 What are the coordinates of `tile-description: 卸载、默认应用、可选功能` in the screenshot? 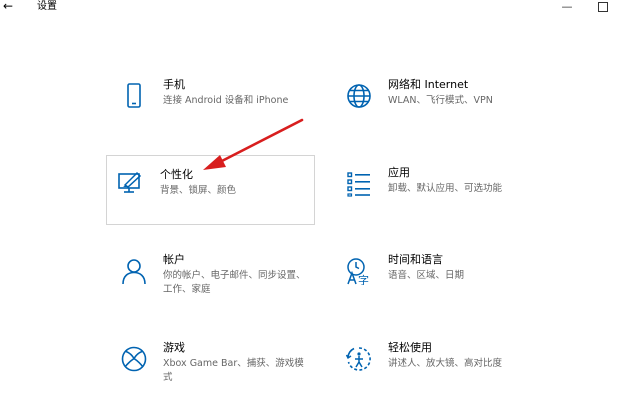 It's located at (445, 188).